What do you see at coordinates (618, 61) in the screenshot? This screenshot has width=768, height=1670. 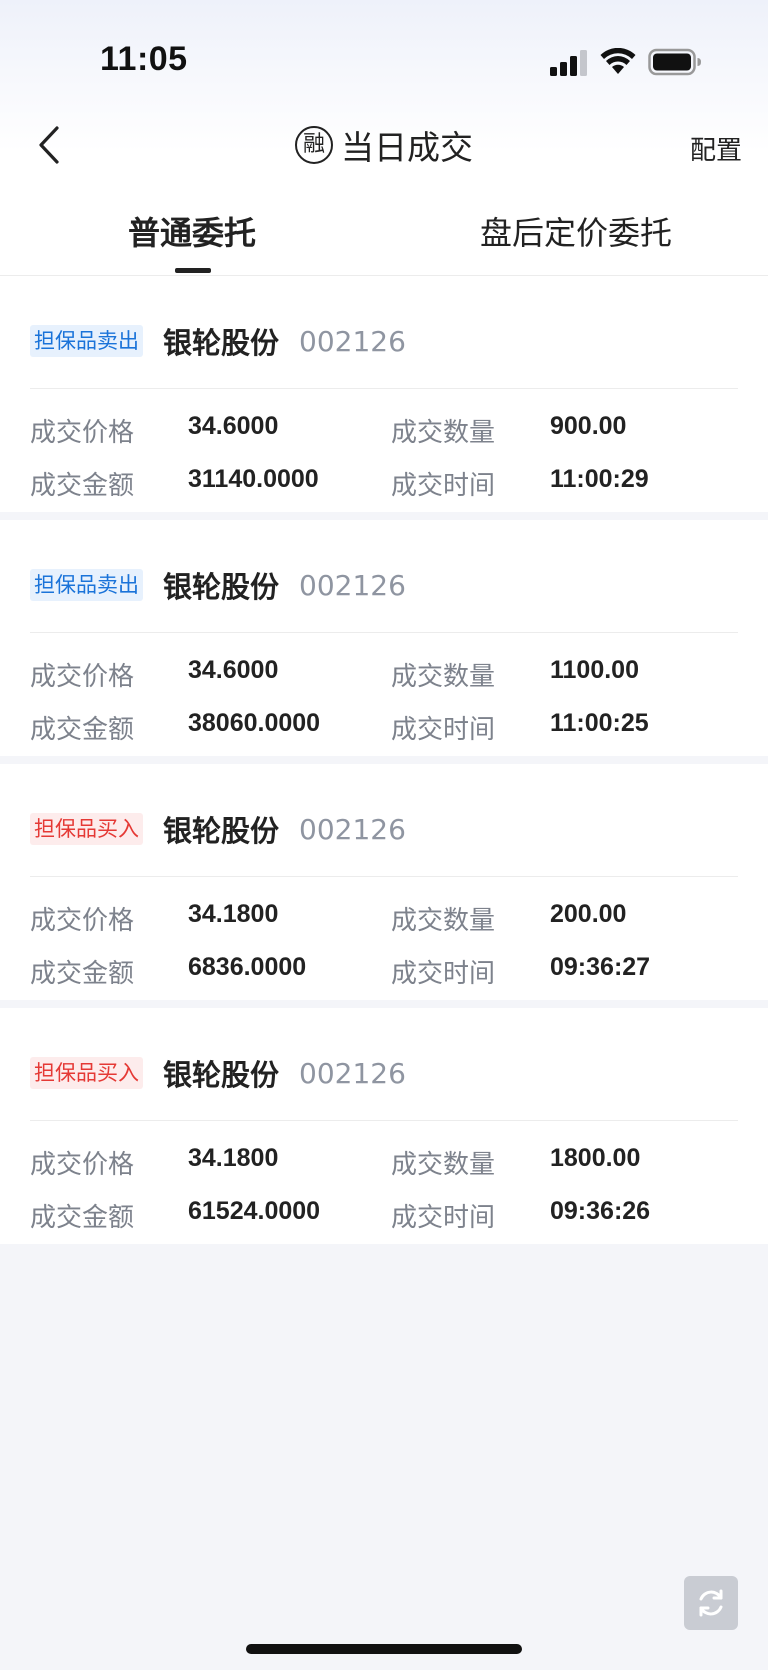 I see `wifi-icon` at bounding box center [618, 61].